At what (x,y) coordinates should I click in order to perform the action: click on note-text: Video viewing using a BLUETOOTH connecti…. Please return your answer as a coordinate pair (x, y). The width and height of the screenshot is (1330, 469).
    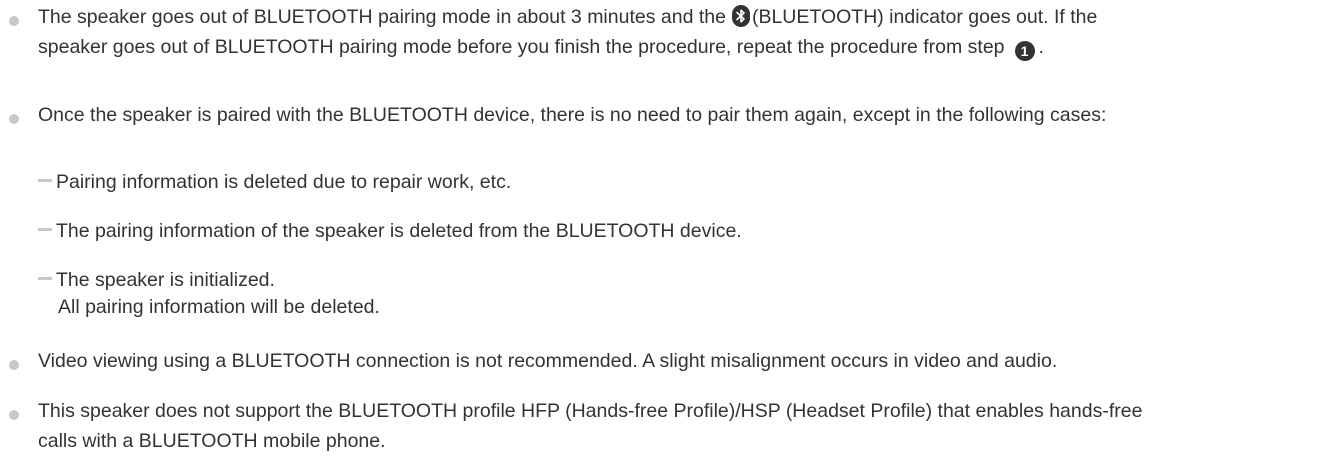
    Looking at the image, I should click on (548, 361).